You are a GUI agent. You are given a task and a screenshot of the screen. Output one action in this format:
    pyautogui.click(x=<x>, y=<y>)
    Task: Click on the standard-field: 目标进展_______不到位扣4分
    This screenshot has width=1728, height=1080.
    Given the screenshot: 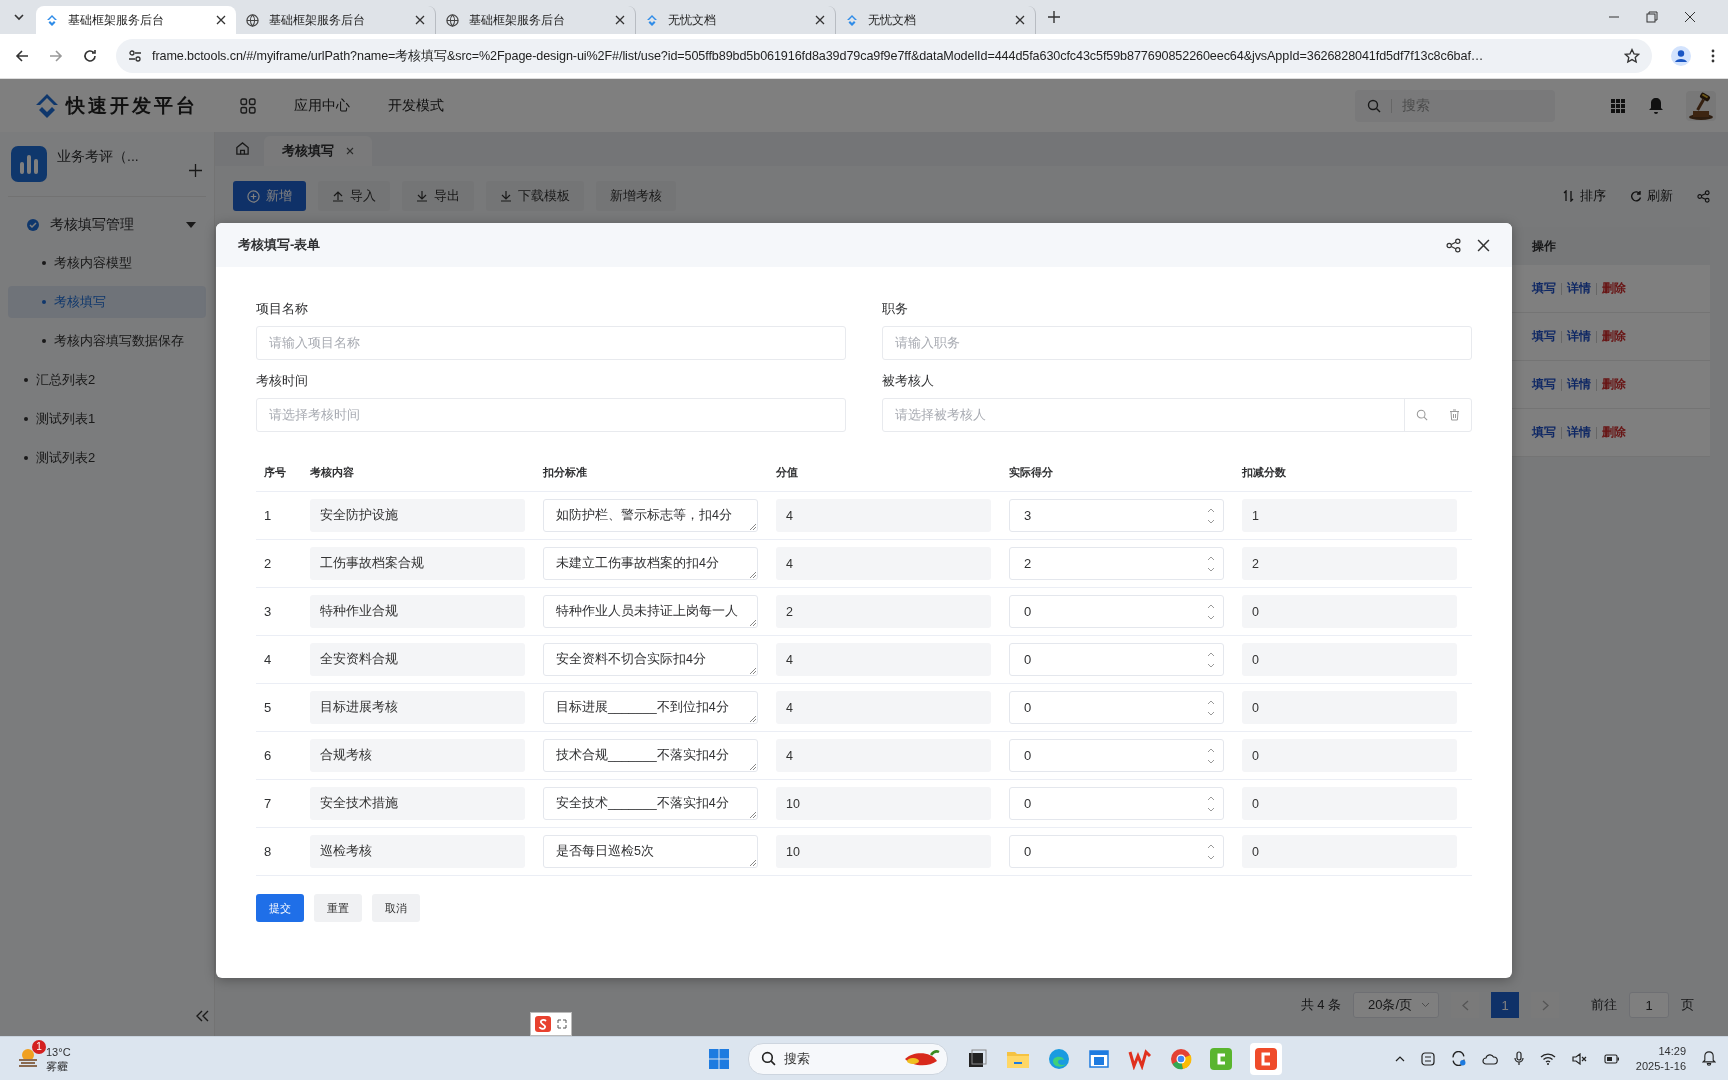 What is the action you would take?
    pyautogui.click(x=650, y=707)
    